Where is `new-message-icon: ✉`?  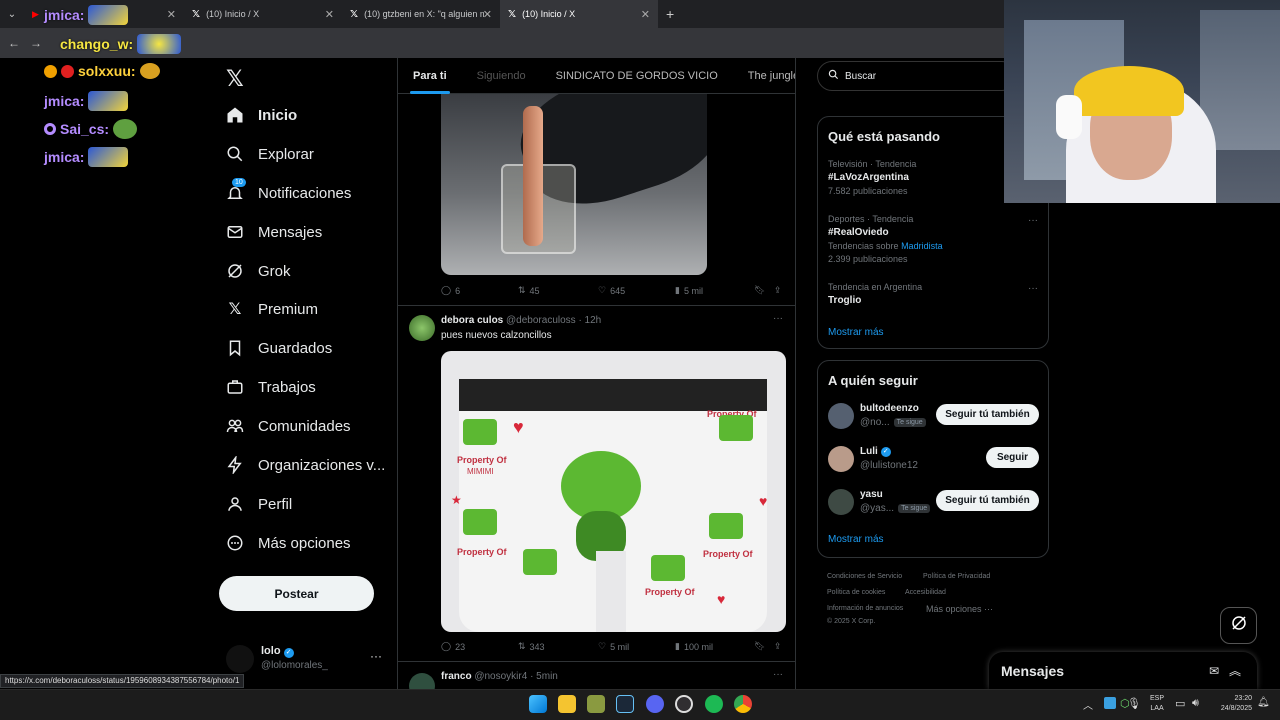 new-message-icon: ✉ is located at coordinates (1214, 671).